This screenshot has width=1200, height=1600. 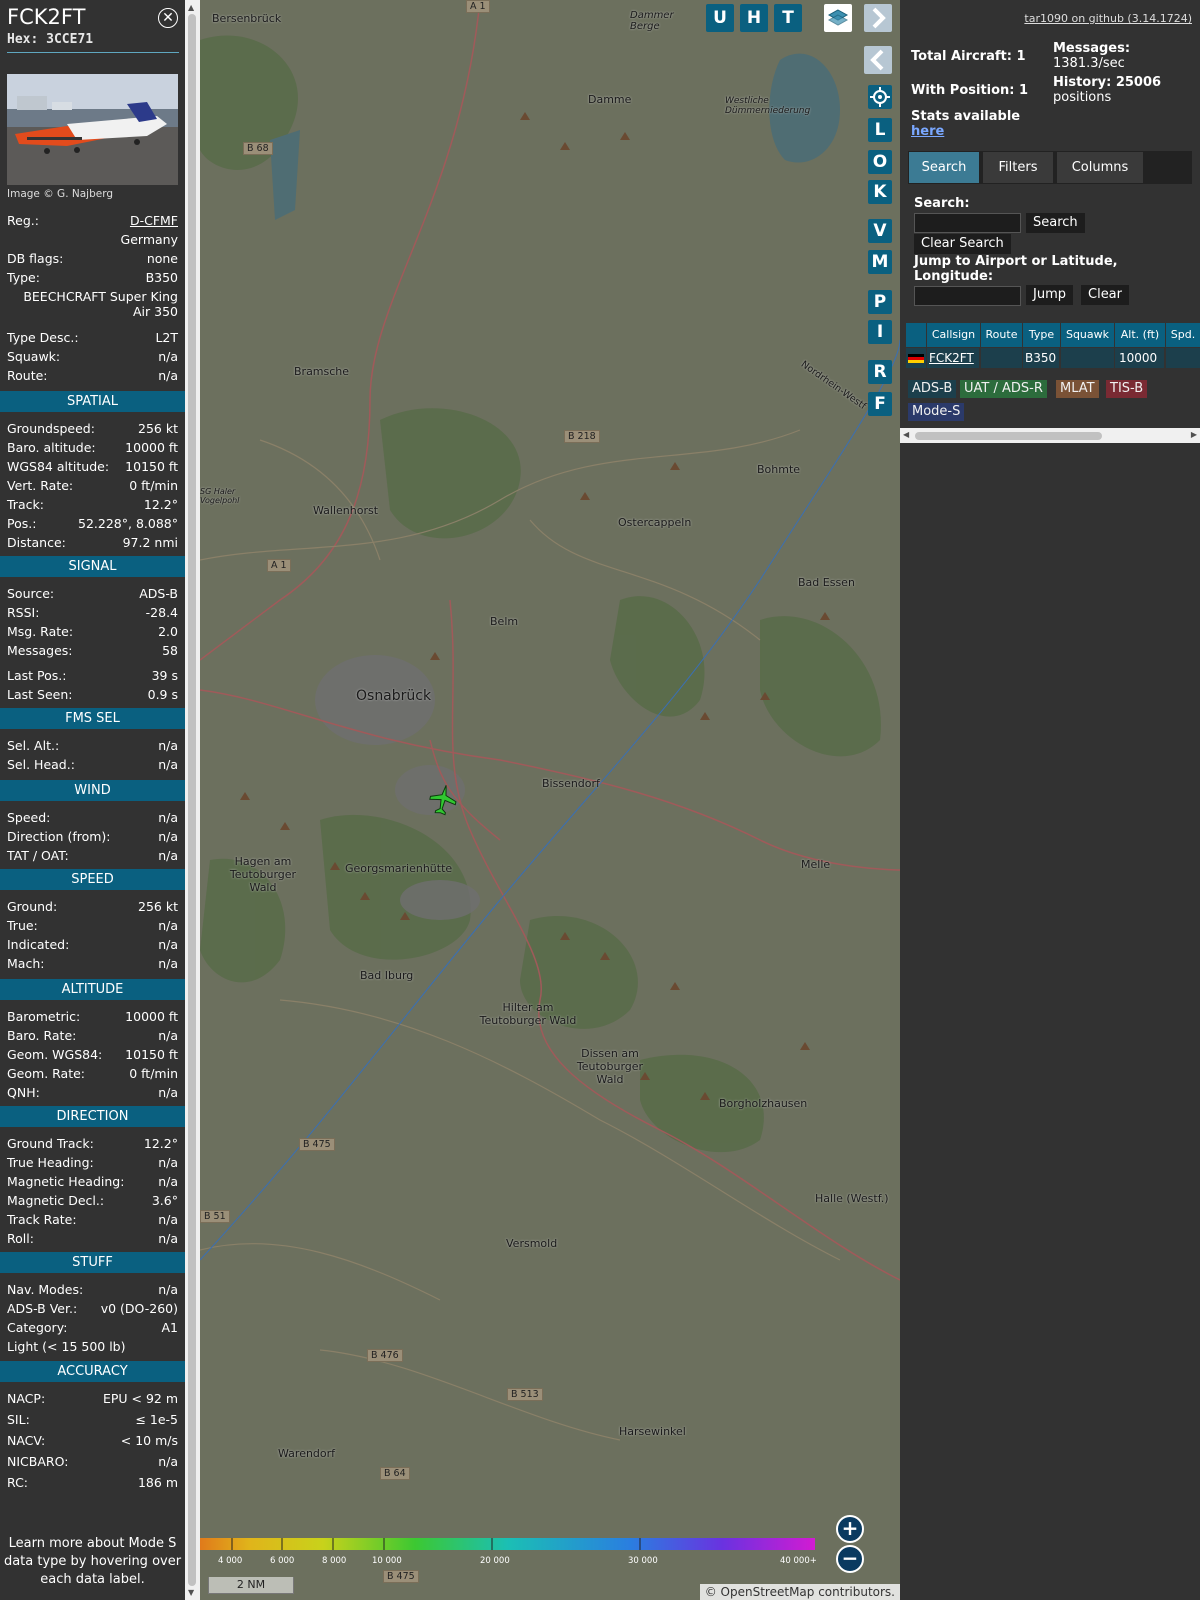 What do you see at coordinates (1194, 434) in the screenshot?
I see `scroll-right-icon: ▶` at bounding box center [1194, 434].